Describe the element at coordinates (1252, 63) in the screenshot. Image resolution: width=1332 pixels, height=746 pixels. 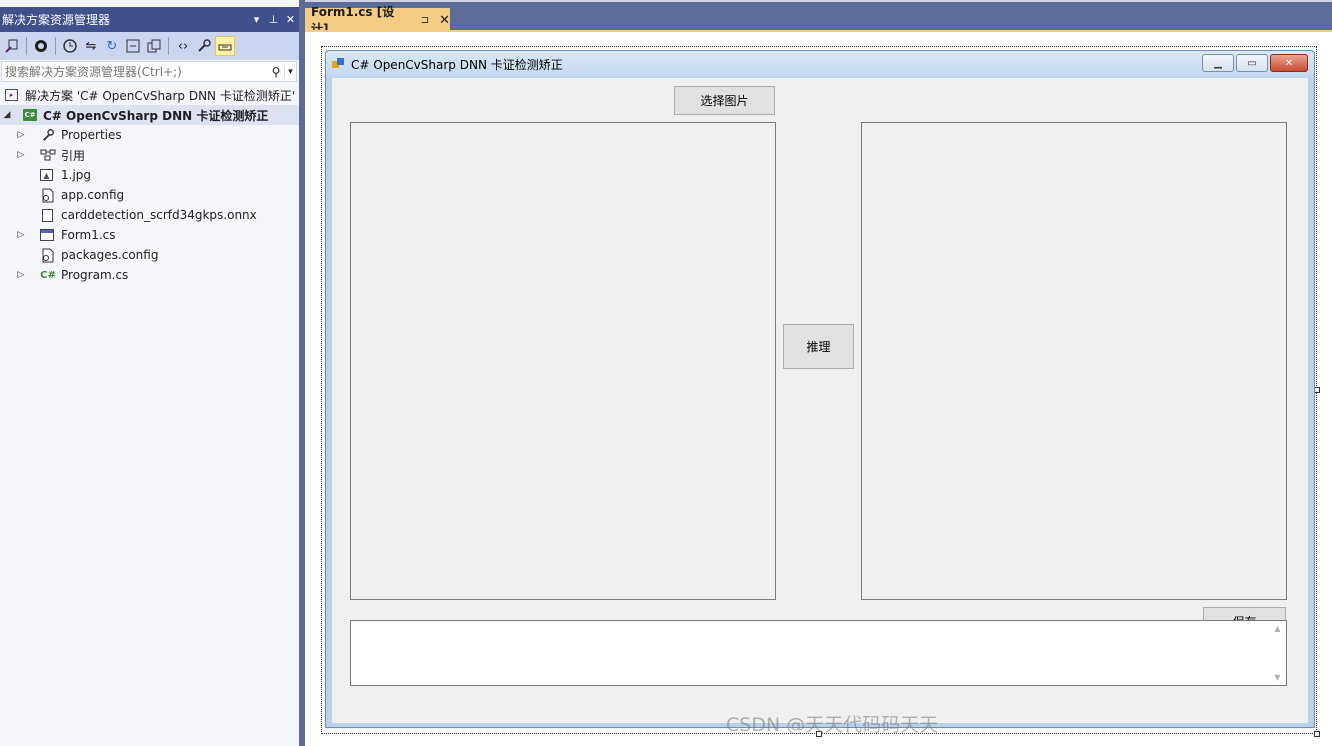
I see `maximize-icon: ▭` at that location.